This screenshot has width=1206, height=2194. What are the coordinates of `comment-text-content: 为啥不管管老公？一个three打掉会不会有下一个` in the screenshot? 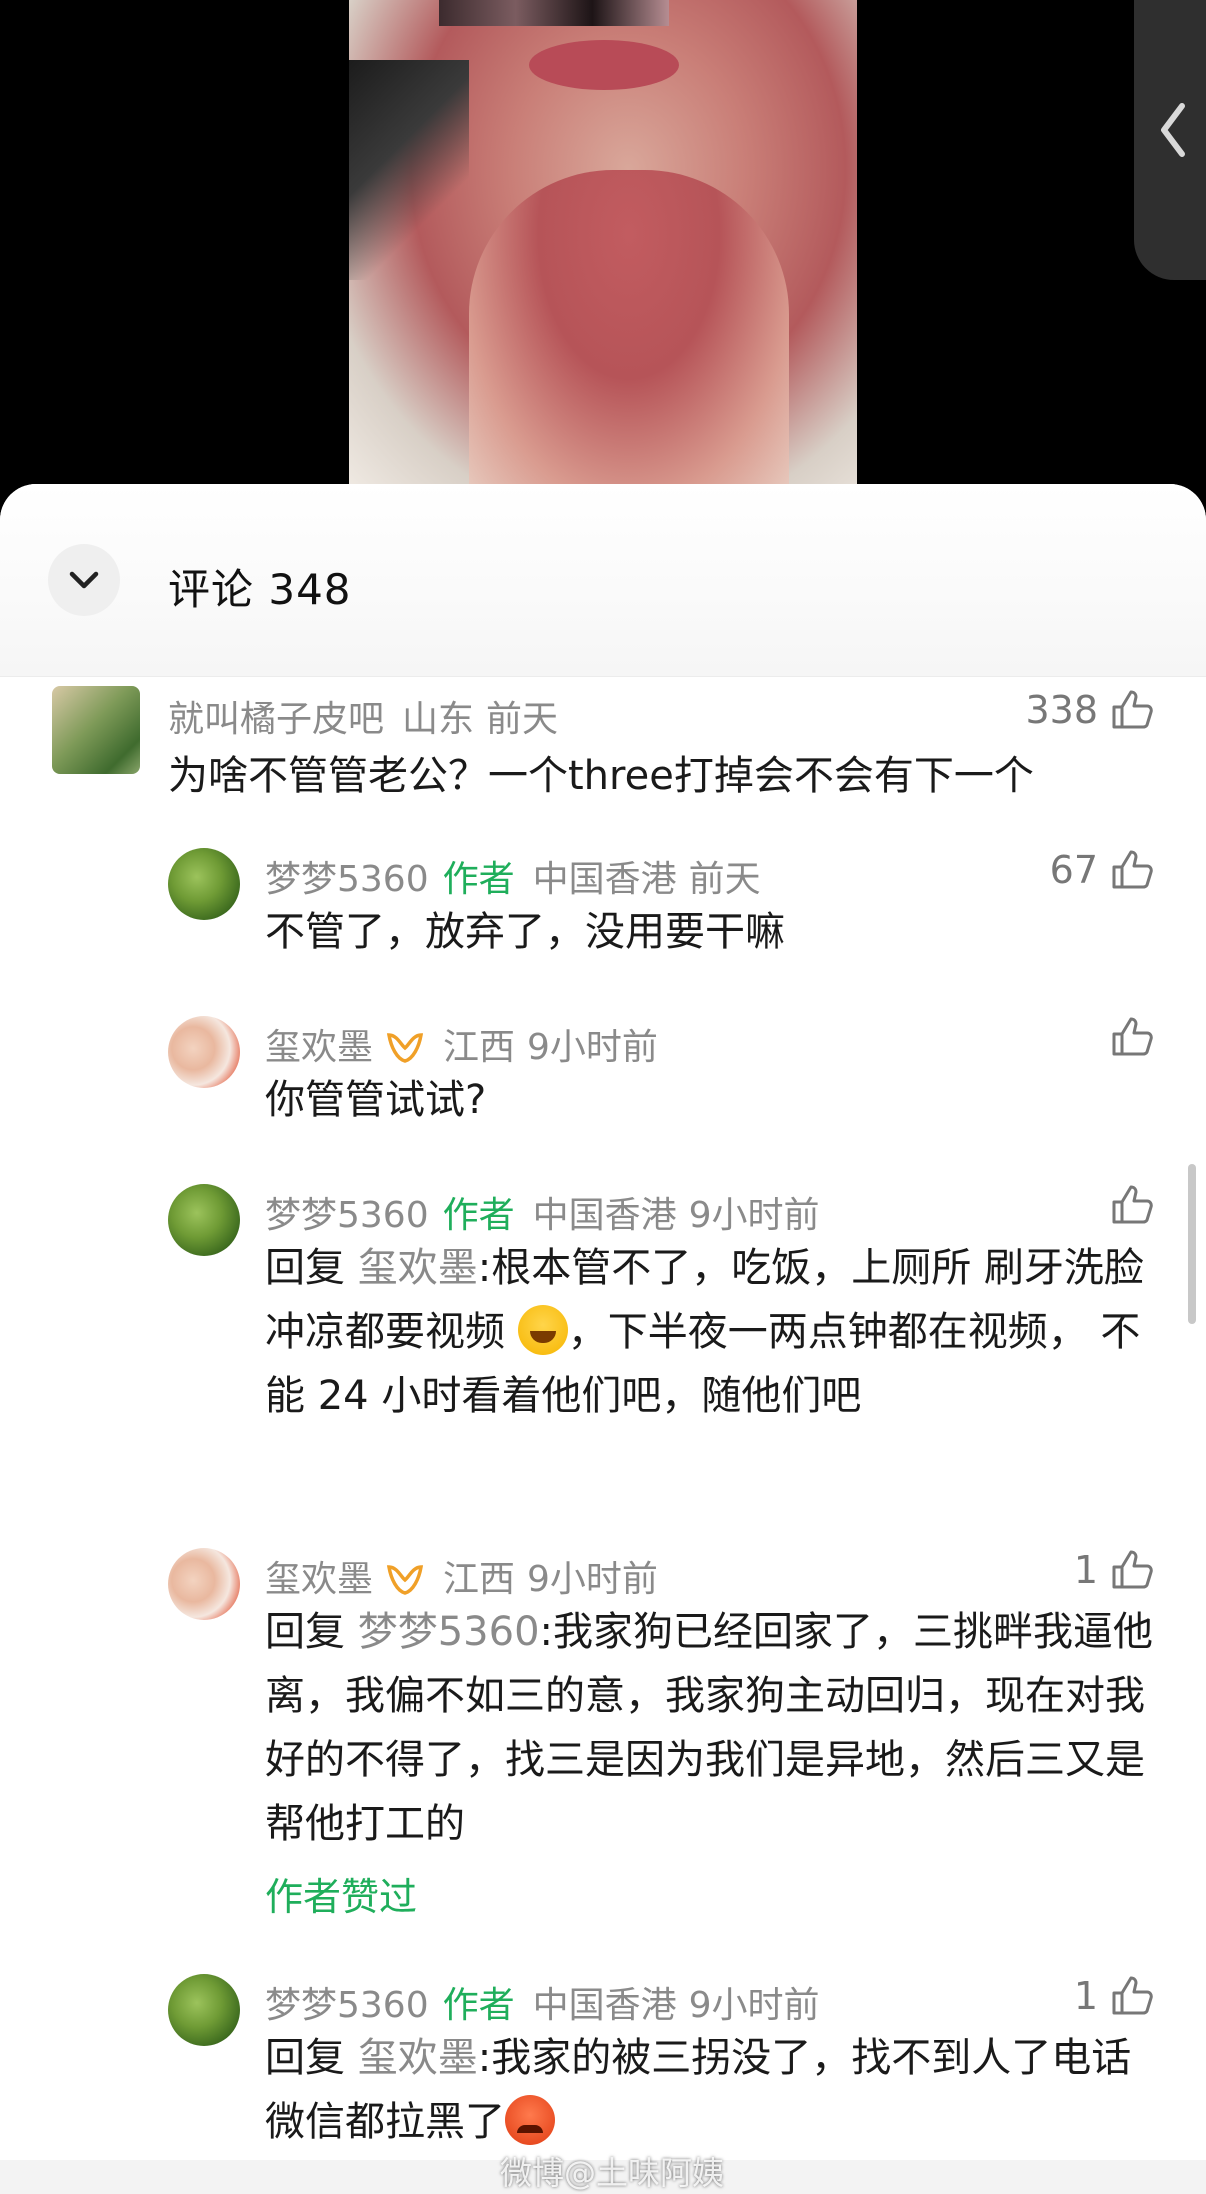 It's located at (601, 776).